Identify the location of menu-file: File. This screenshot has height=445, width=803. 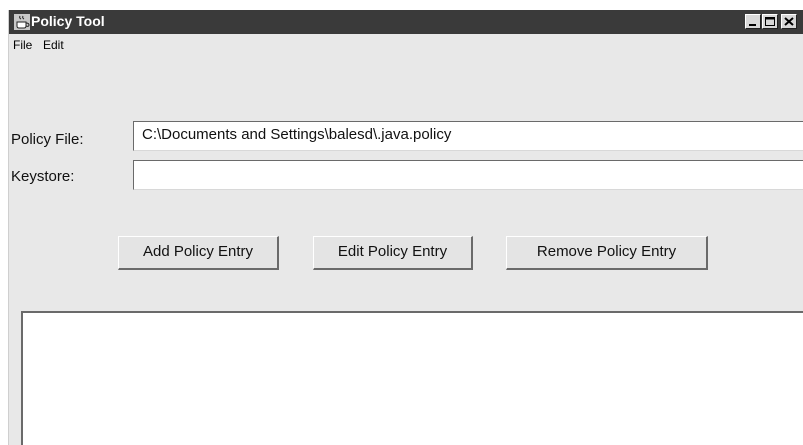
(22, 45).